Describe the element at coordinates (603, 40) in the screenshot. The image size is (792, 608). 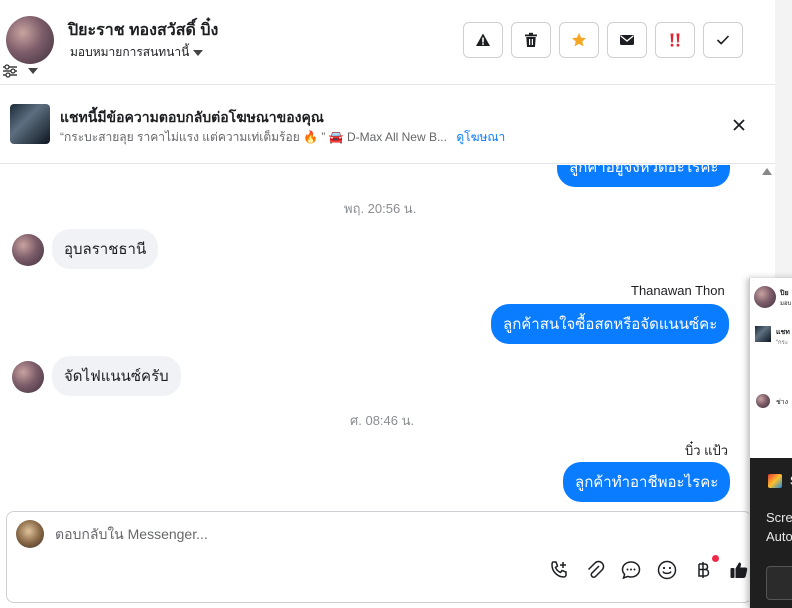
I see `header-actions` at that location.